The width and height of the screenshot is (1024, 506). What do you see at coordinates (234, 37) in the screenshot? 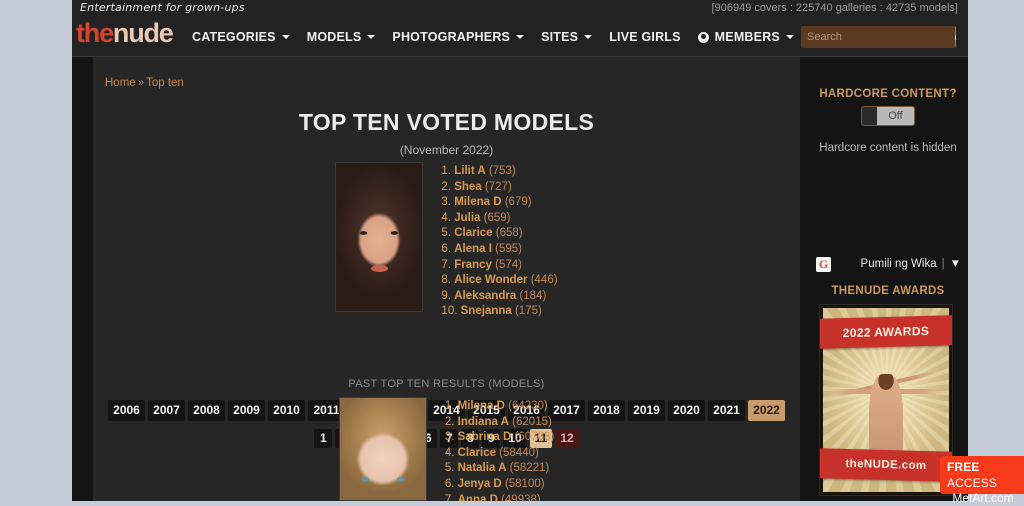
I see `nav-label-categories: CATEGORIES` at bounding box center [234, 37].